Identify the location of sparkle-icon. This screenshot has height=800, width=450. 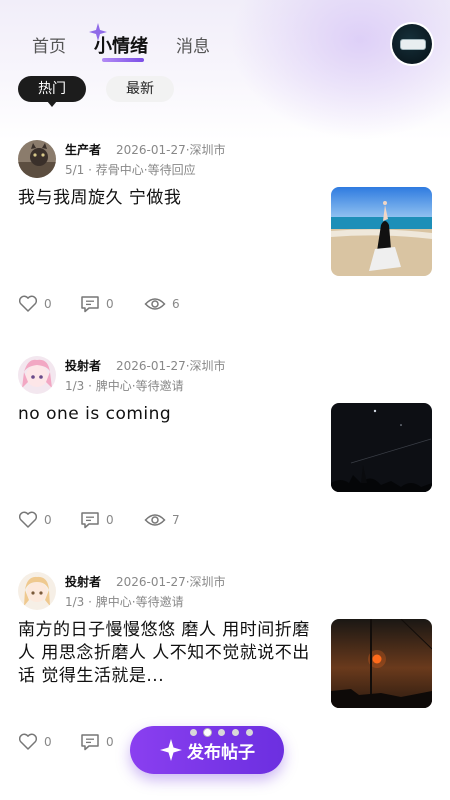
(171, 750).